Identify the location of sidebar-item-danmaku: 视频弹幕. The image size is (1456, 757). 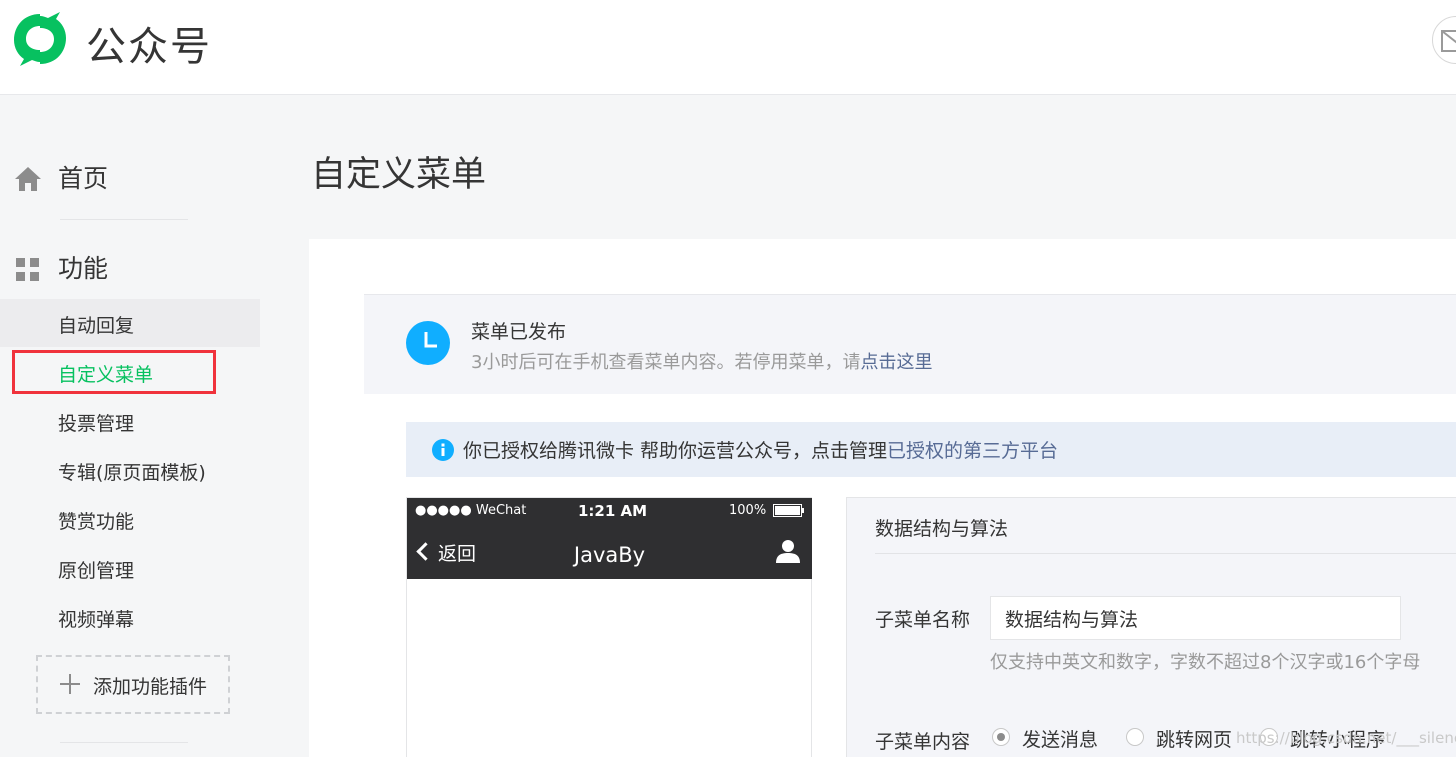
(130, 617).